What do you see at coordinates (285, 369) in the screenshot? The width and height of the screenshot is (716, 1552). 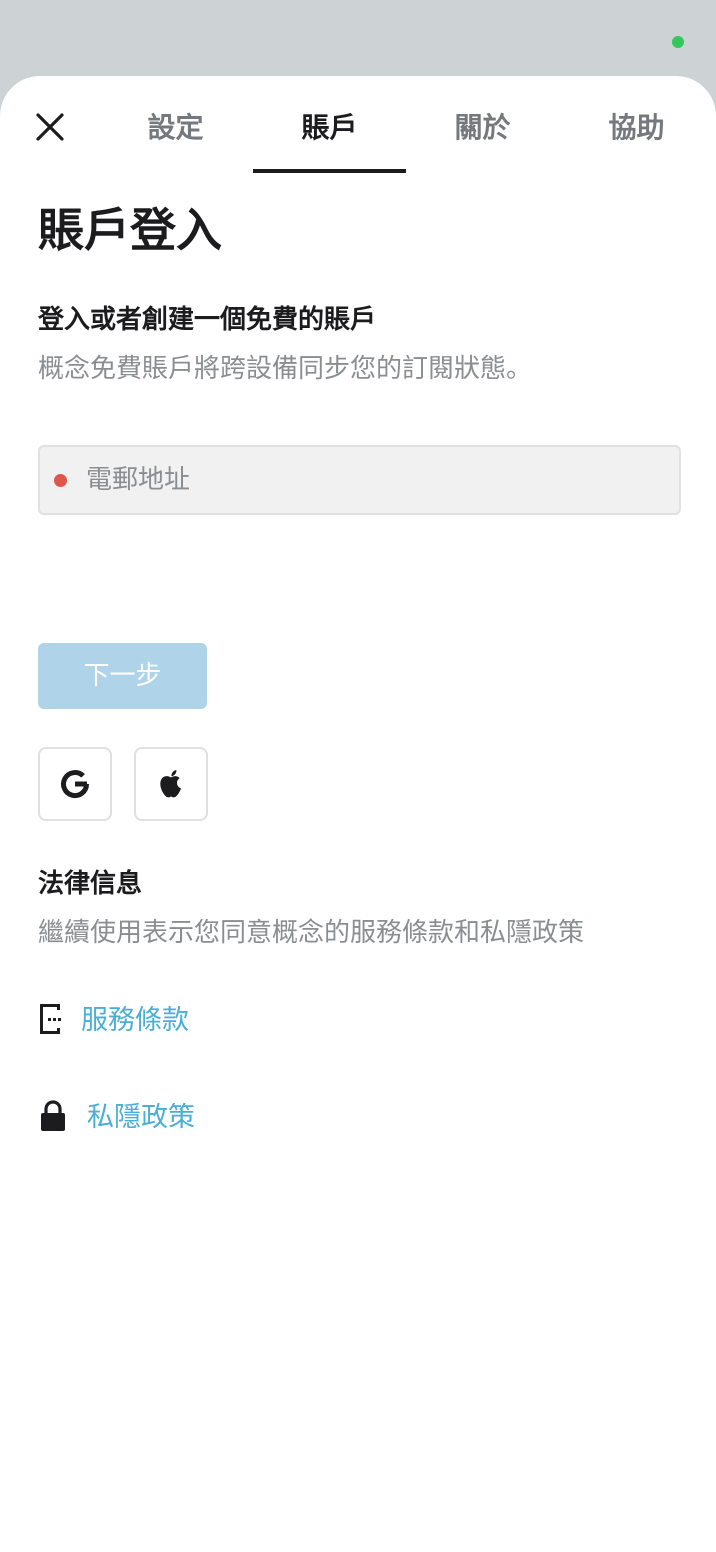 I see `login-description: 概念免費賬戶將跨設備同步您的訂閱狀態。` at bounding box center [285, 369].